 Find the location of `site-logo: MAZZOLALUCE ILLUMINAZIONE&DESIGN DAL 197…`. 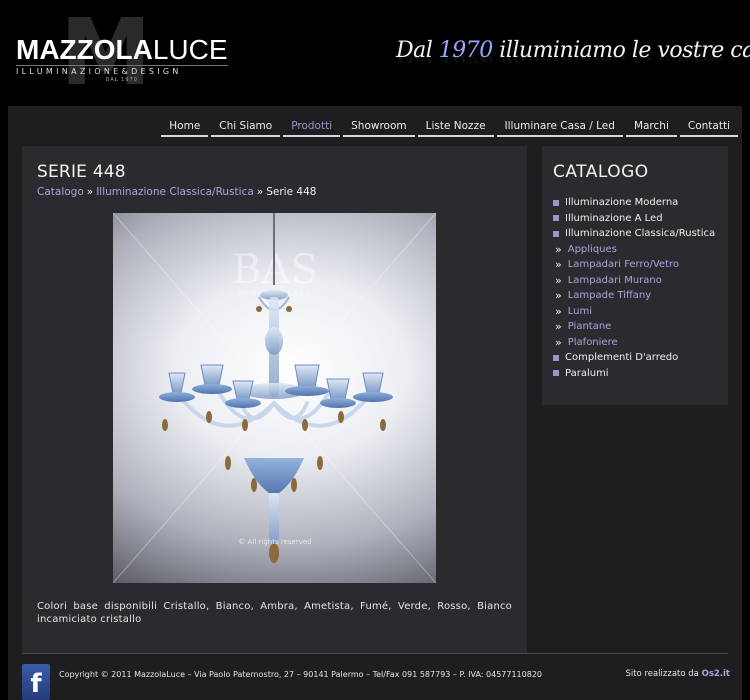

site-logo: MAZZOLALUCE ILLUMINAZIONE&DESIGN DAL 197… is located at coordinates (122, 59).